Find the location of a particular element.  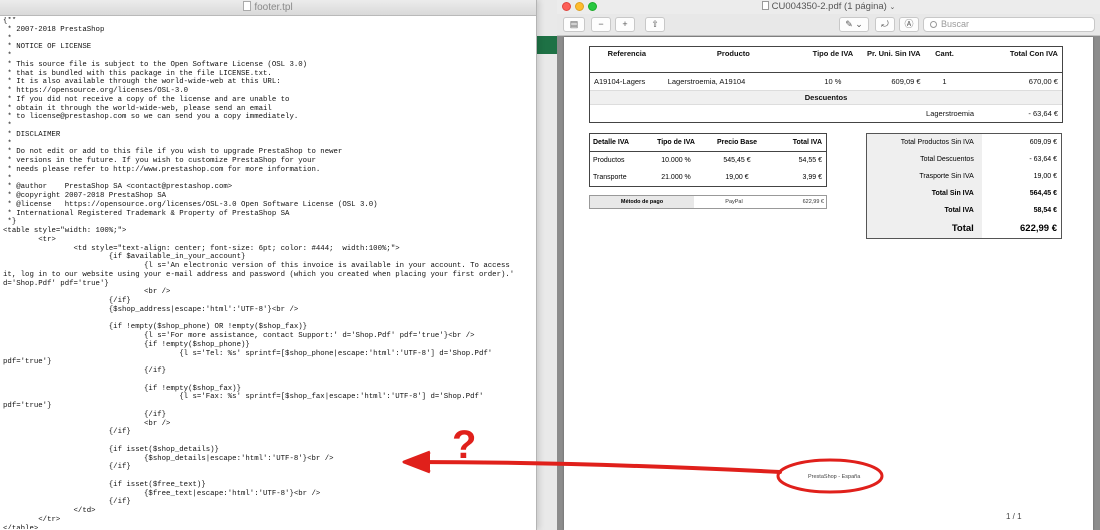

chevron-down-icon: ⌄ is located at coordinates (892, 7).